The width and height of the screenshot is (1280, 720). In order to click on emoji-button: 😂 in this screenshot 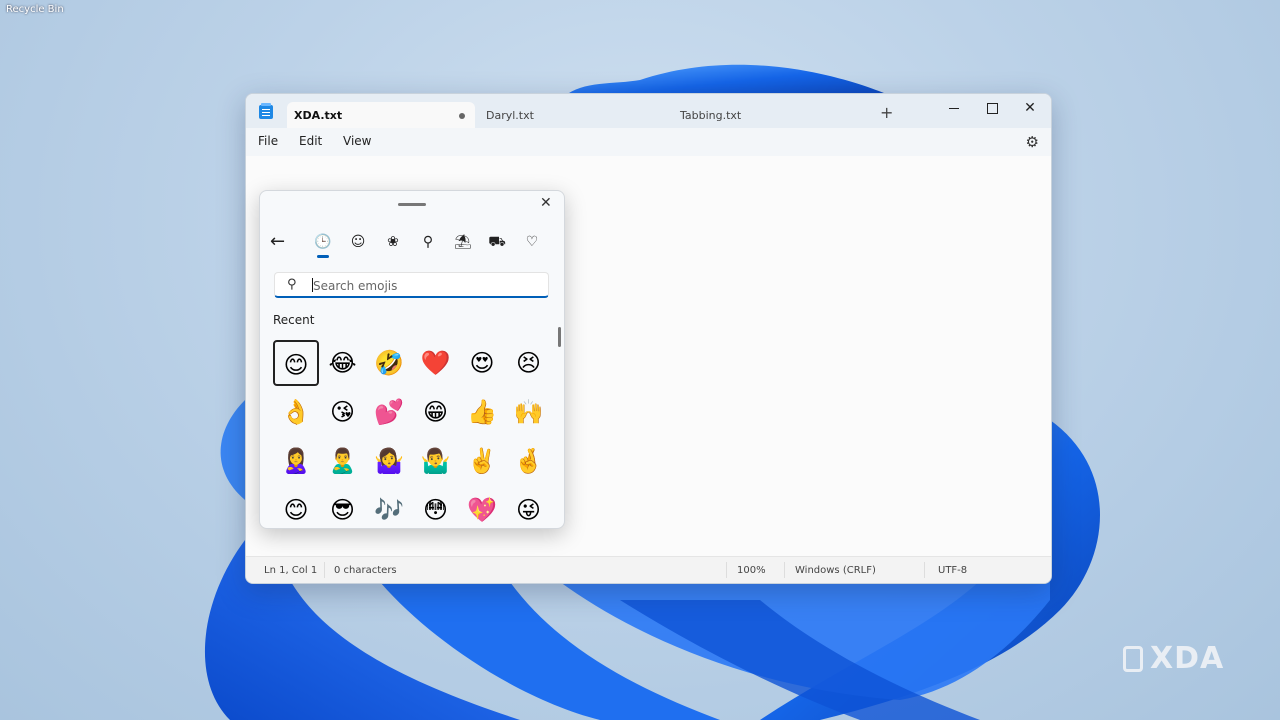, I will do `click(343, 363)`.